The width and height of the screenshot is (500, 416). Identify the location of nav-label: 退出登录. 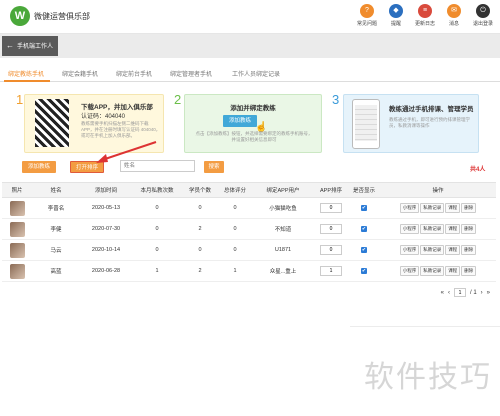
(482, 24).